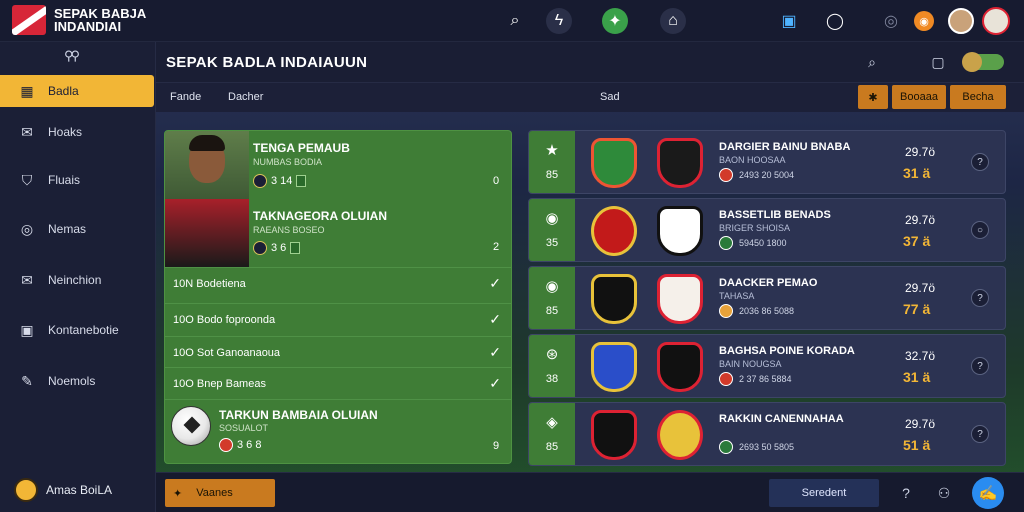 This screenshot has width=1024, height=512. Describe the element at coordinates (178, 493) in the screenshot. I see `figure-icon: ✦` at that location.